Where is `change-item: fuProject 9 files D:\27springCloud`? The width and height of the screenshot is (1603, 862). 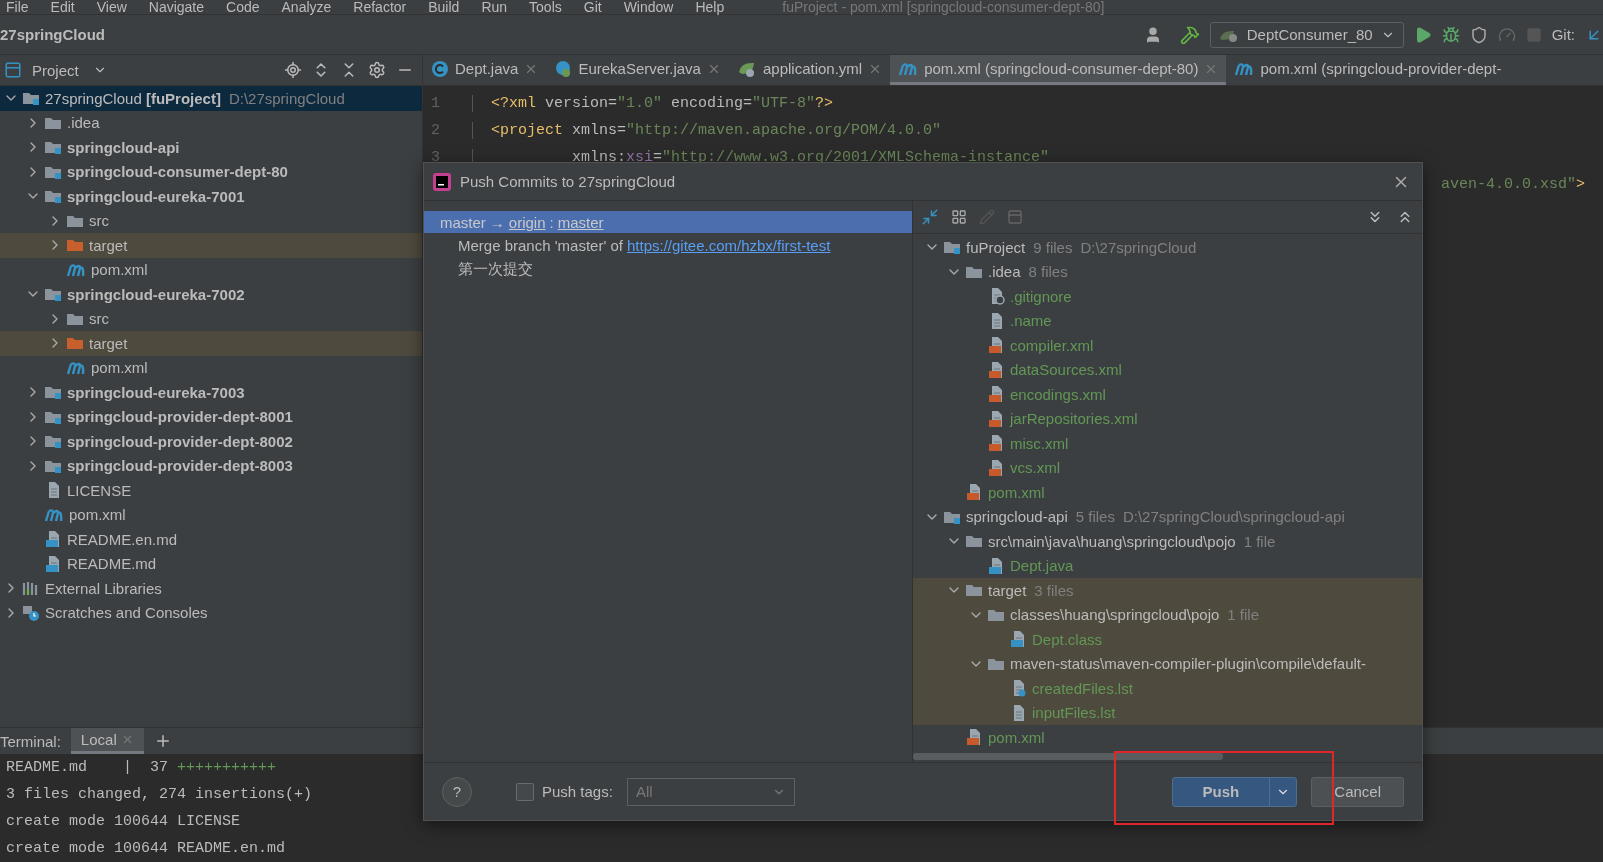
change-item: fuProject 9 files D:\27springCloud is located at coordinates (1167, 247).